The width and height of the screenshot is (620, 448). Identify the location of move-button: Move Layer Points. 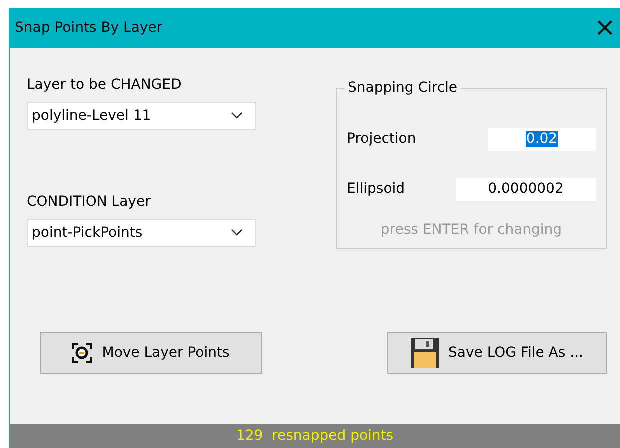
(151, 353).